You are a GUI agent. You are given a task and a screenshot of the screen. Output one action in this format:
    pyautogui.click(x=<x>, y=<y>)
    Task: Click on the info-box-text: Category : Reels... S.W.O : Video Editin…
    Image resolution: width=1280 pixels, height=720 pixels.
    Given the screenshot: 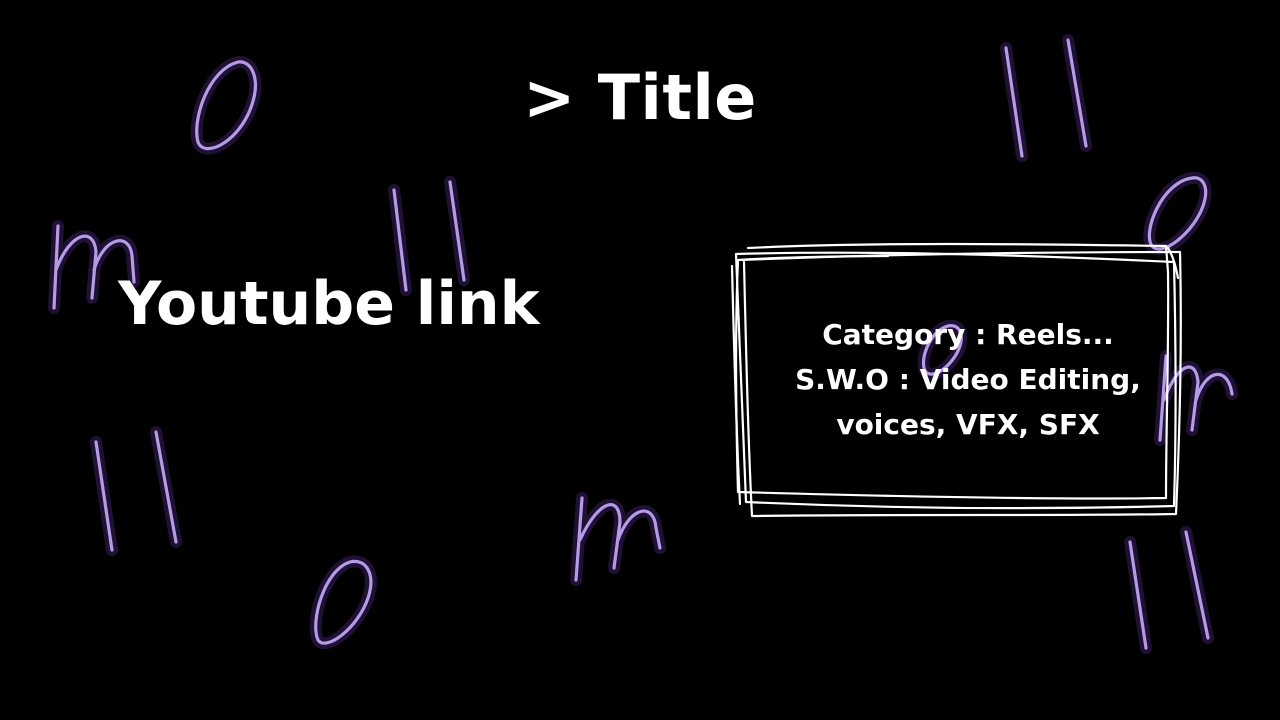 What is the action you would take?
    pyautogui.click(x=968, y=379)
    